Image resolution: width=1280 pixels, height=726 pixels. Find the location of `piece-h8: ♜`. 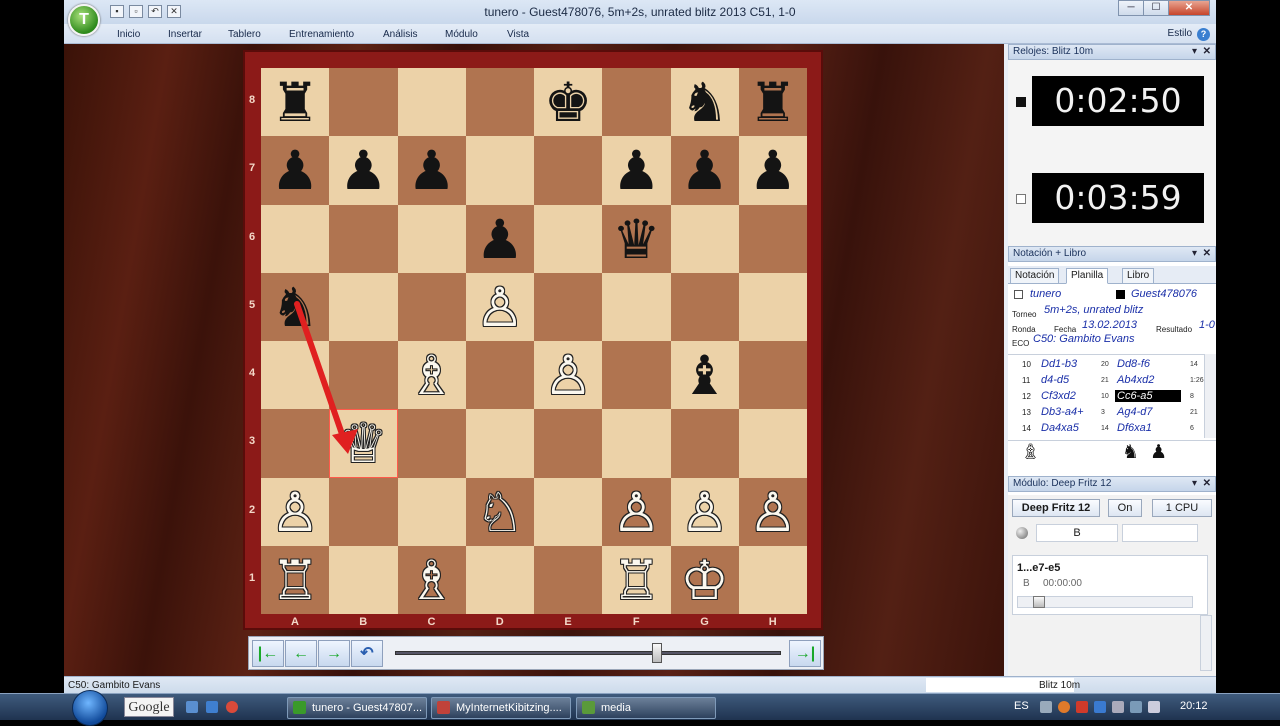

piece-h8: ♜ is located at coordinates (773, 103).